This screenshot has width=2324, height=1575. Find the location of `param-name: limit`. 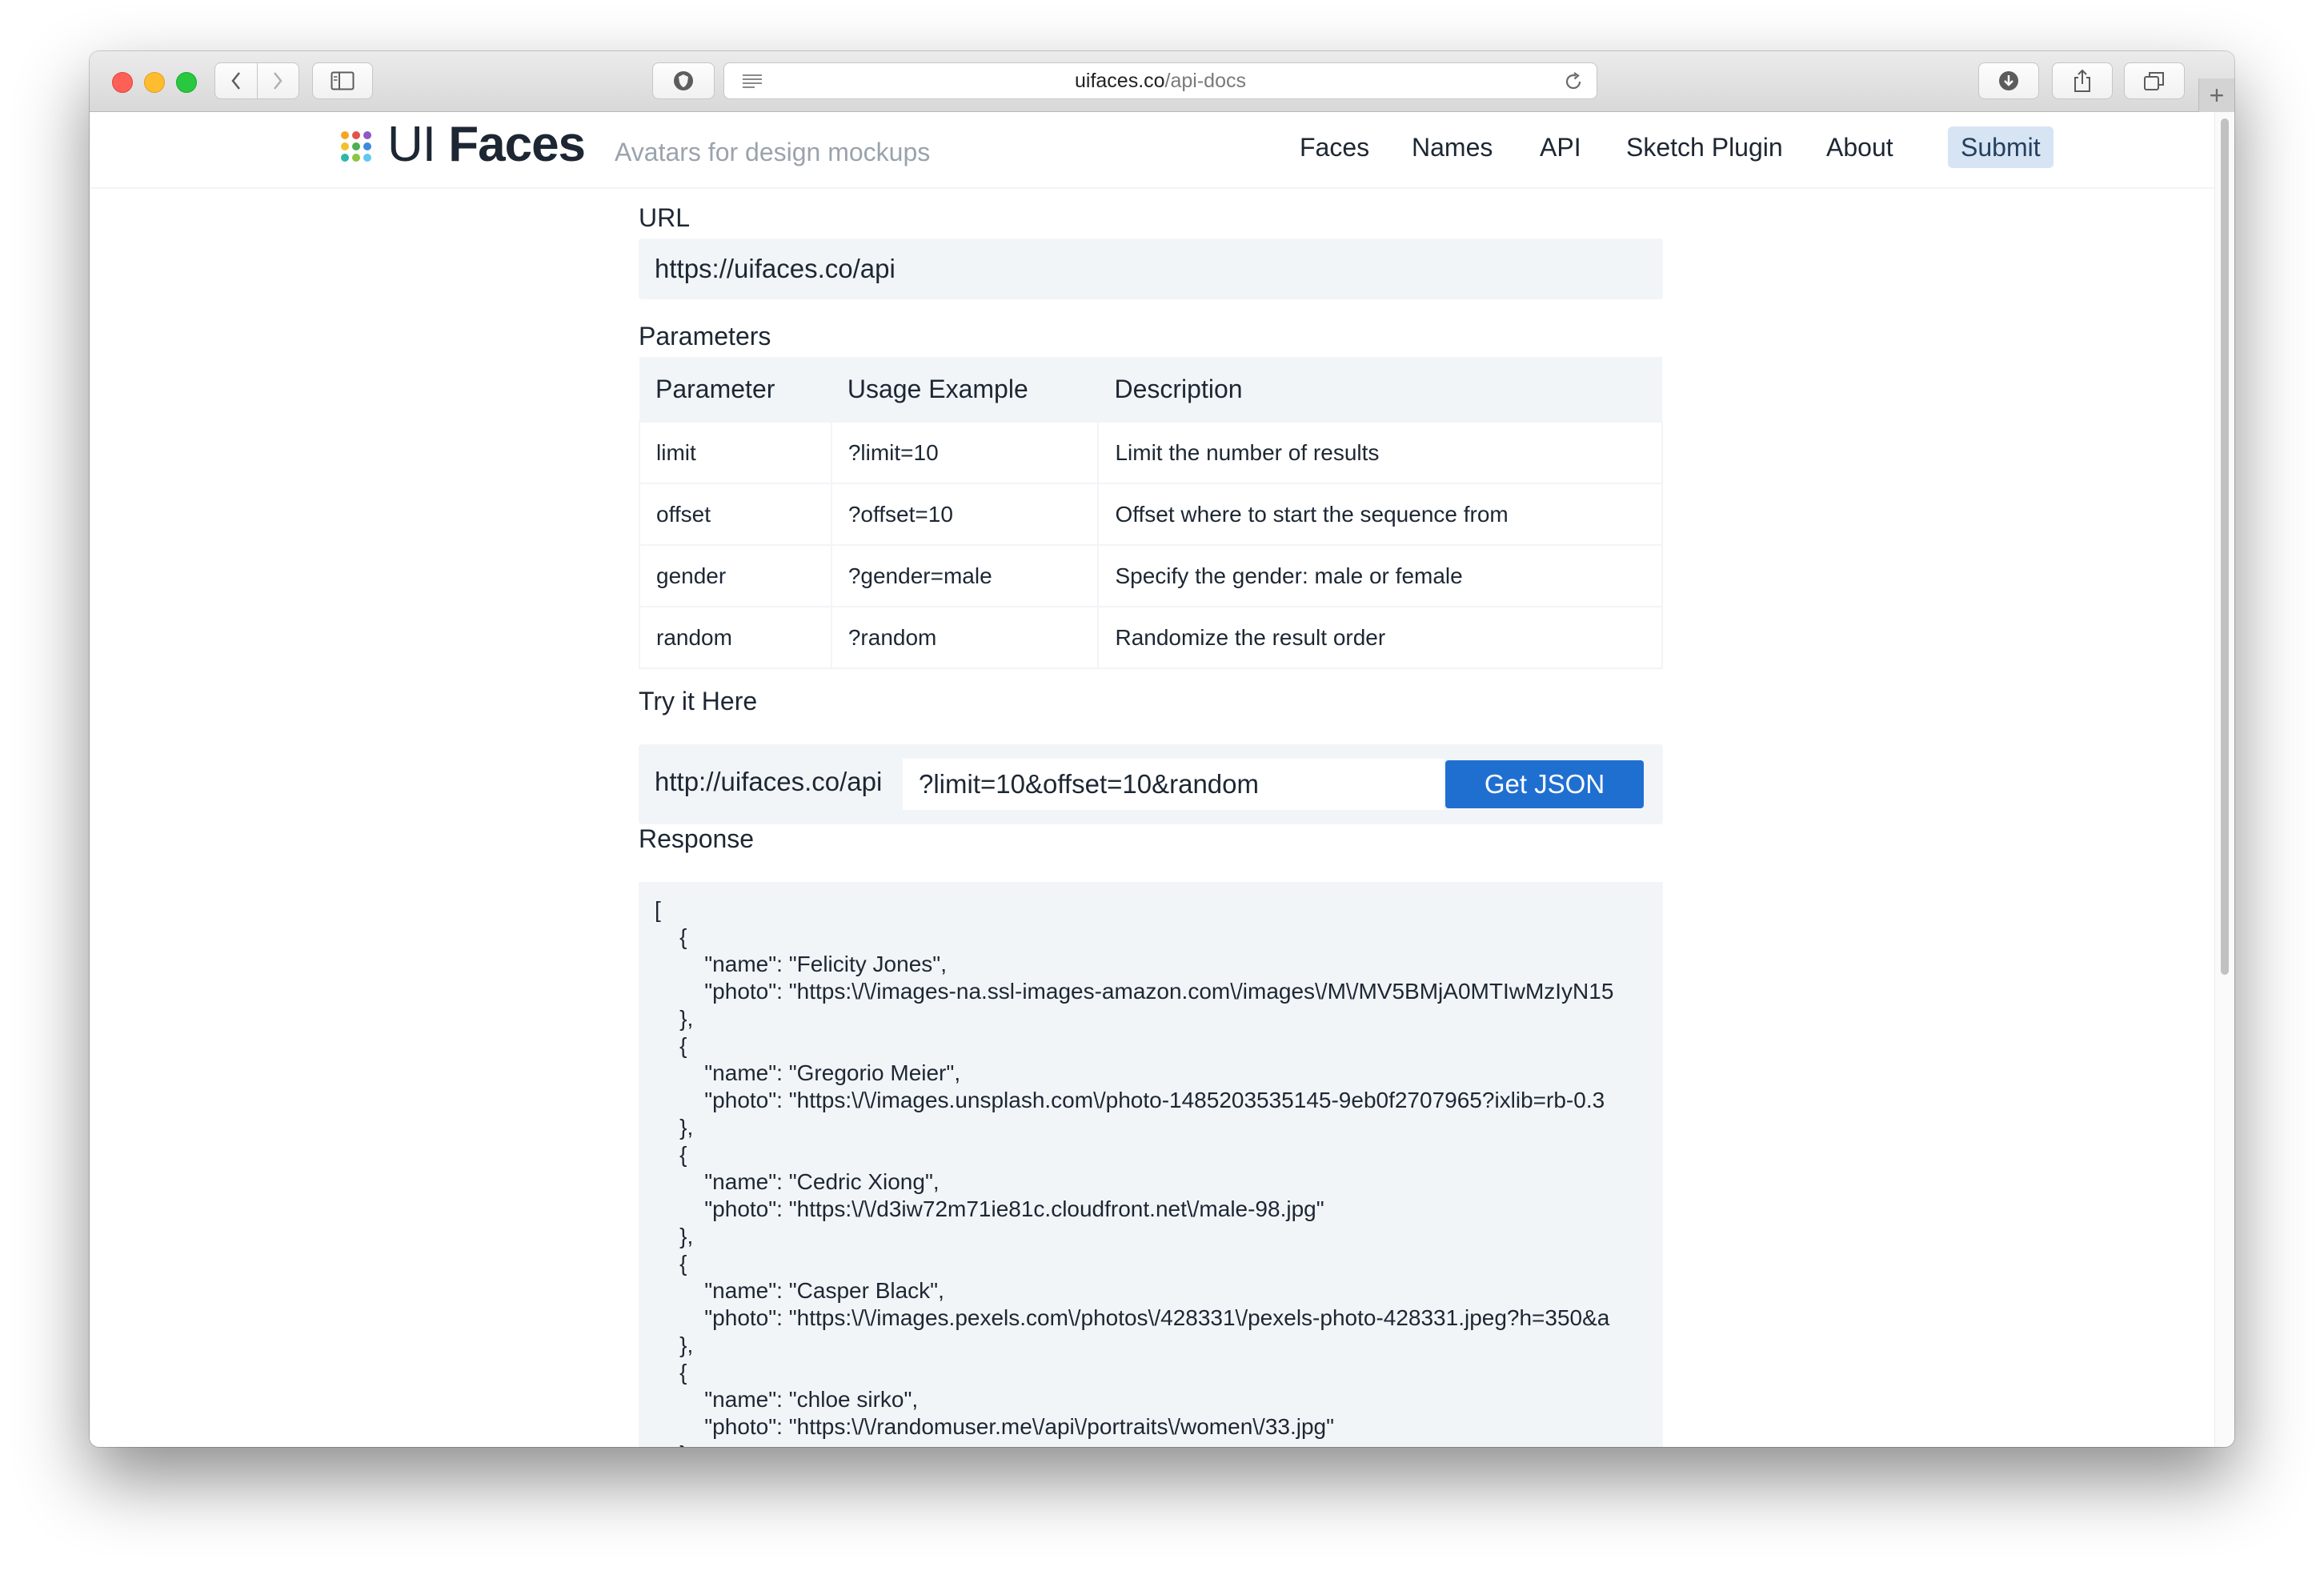

param-name: limit is located at coordinates (735, 452).